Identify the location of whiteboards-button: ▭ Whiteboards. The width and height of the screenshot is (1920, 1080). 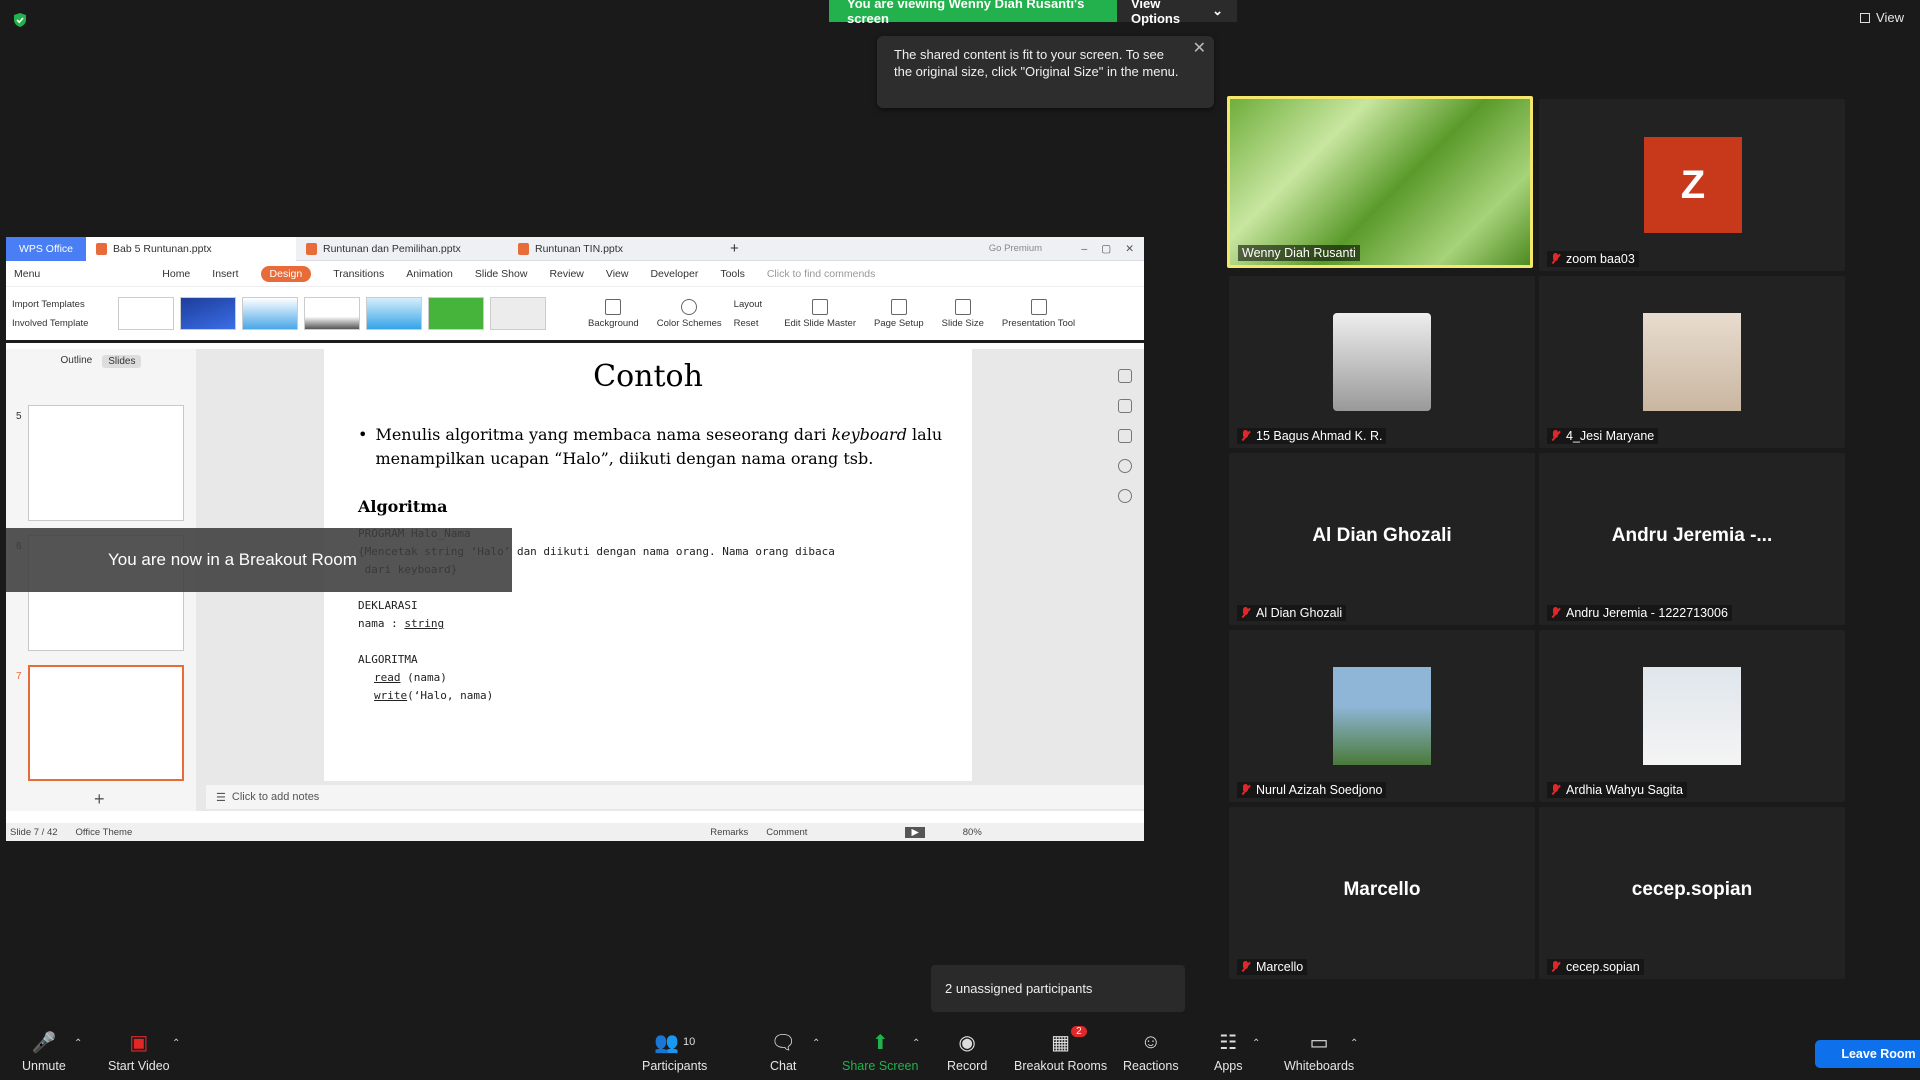
(1319, 1052).